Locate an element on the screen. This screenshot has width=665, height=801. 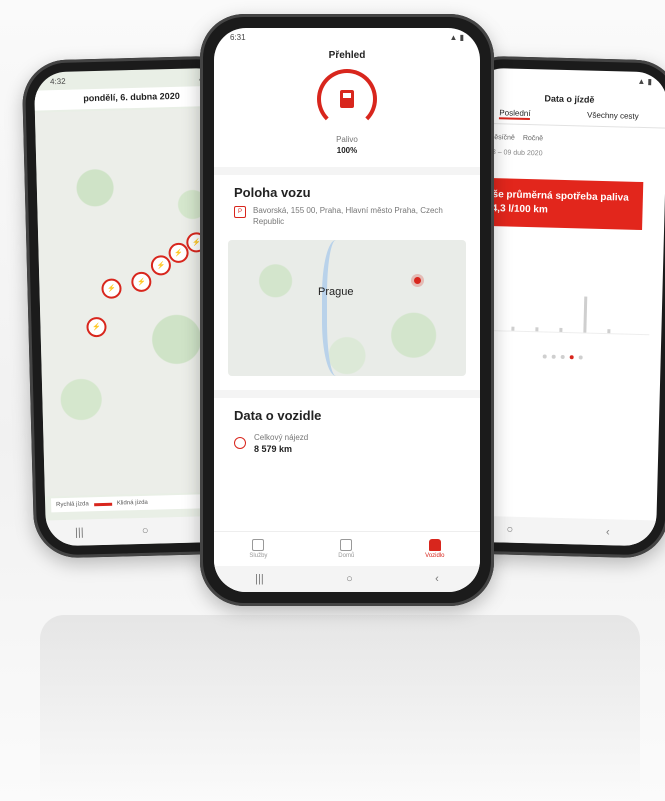
odometer-row: Celkový nájezd 8 579 km is located at coordinates (347, 443).